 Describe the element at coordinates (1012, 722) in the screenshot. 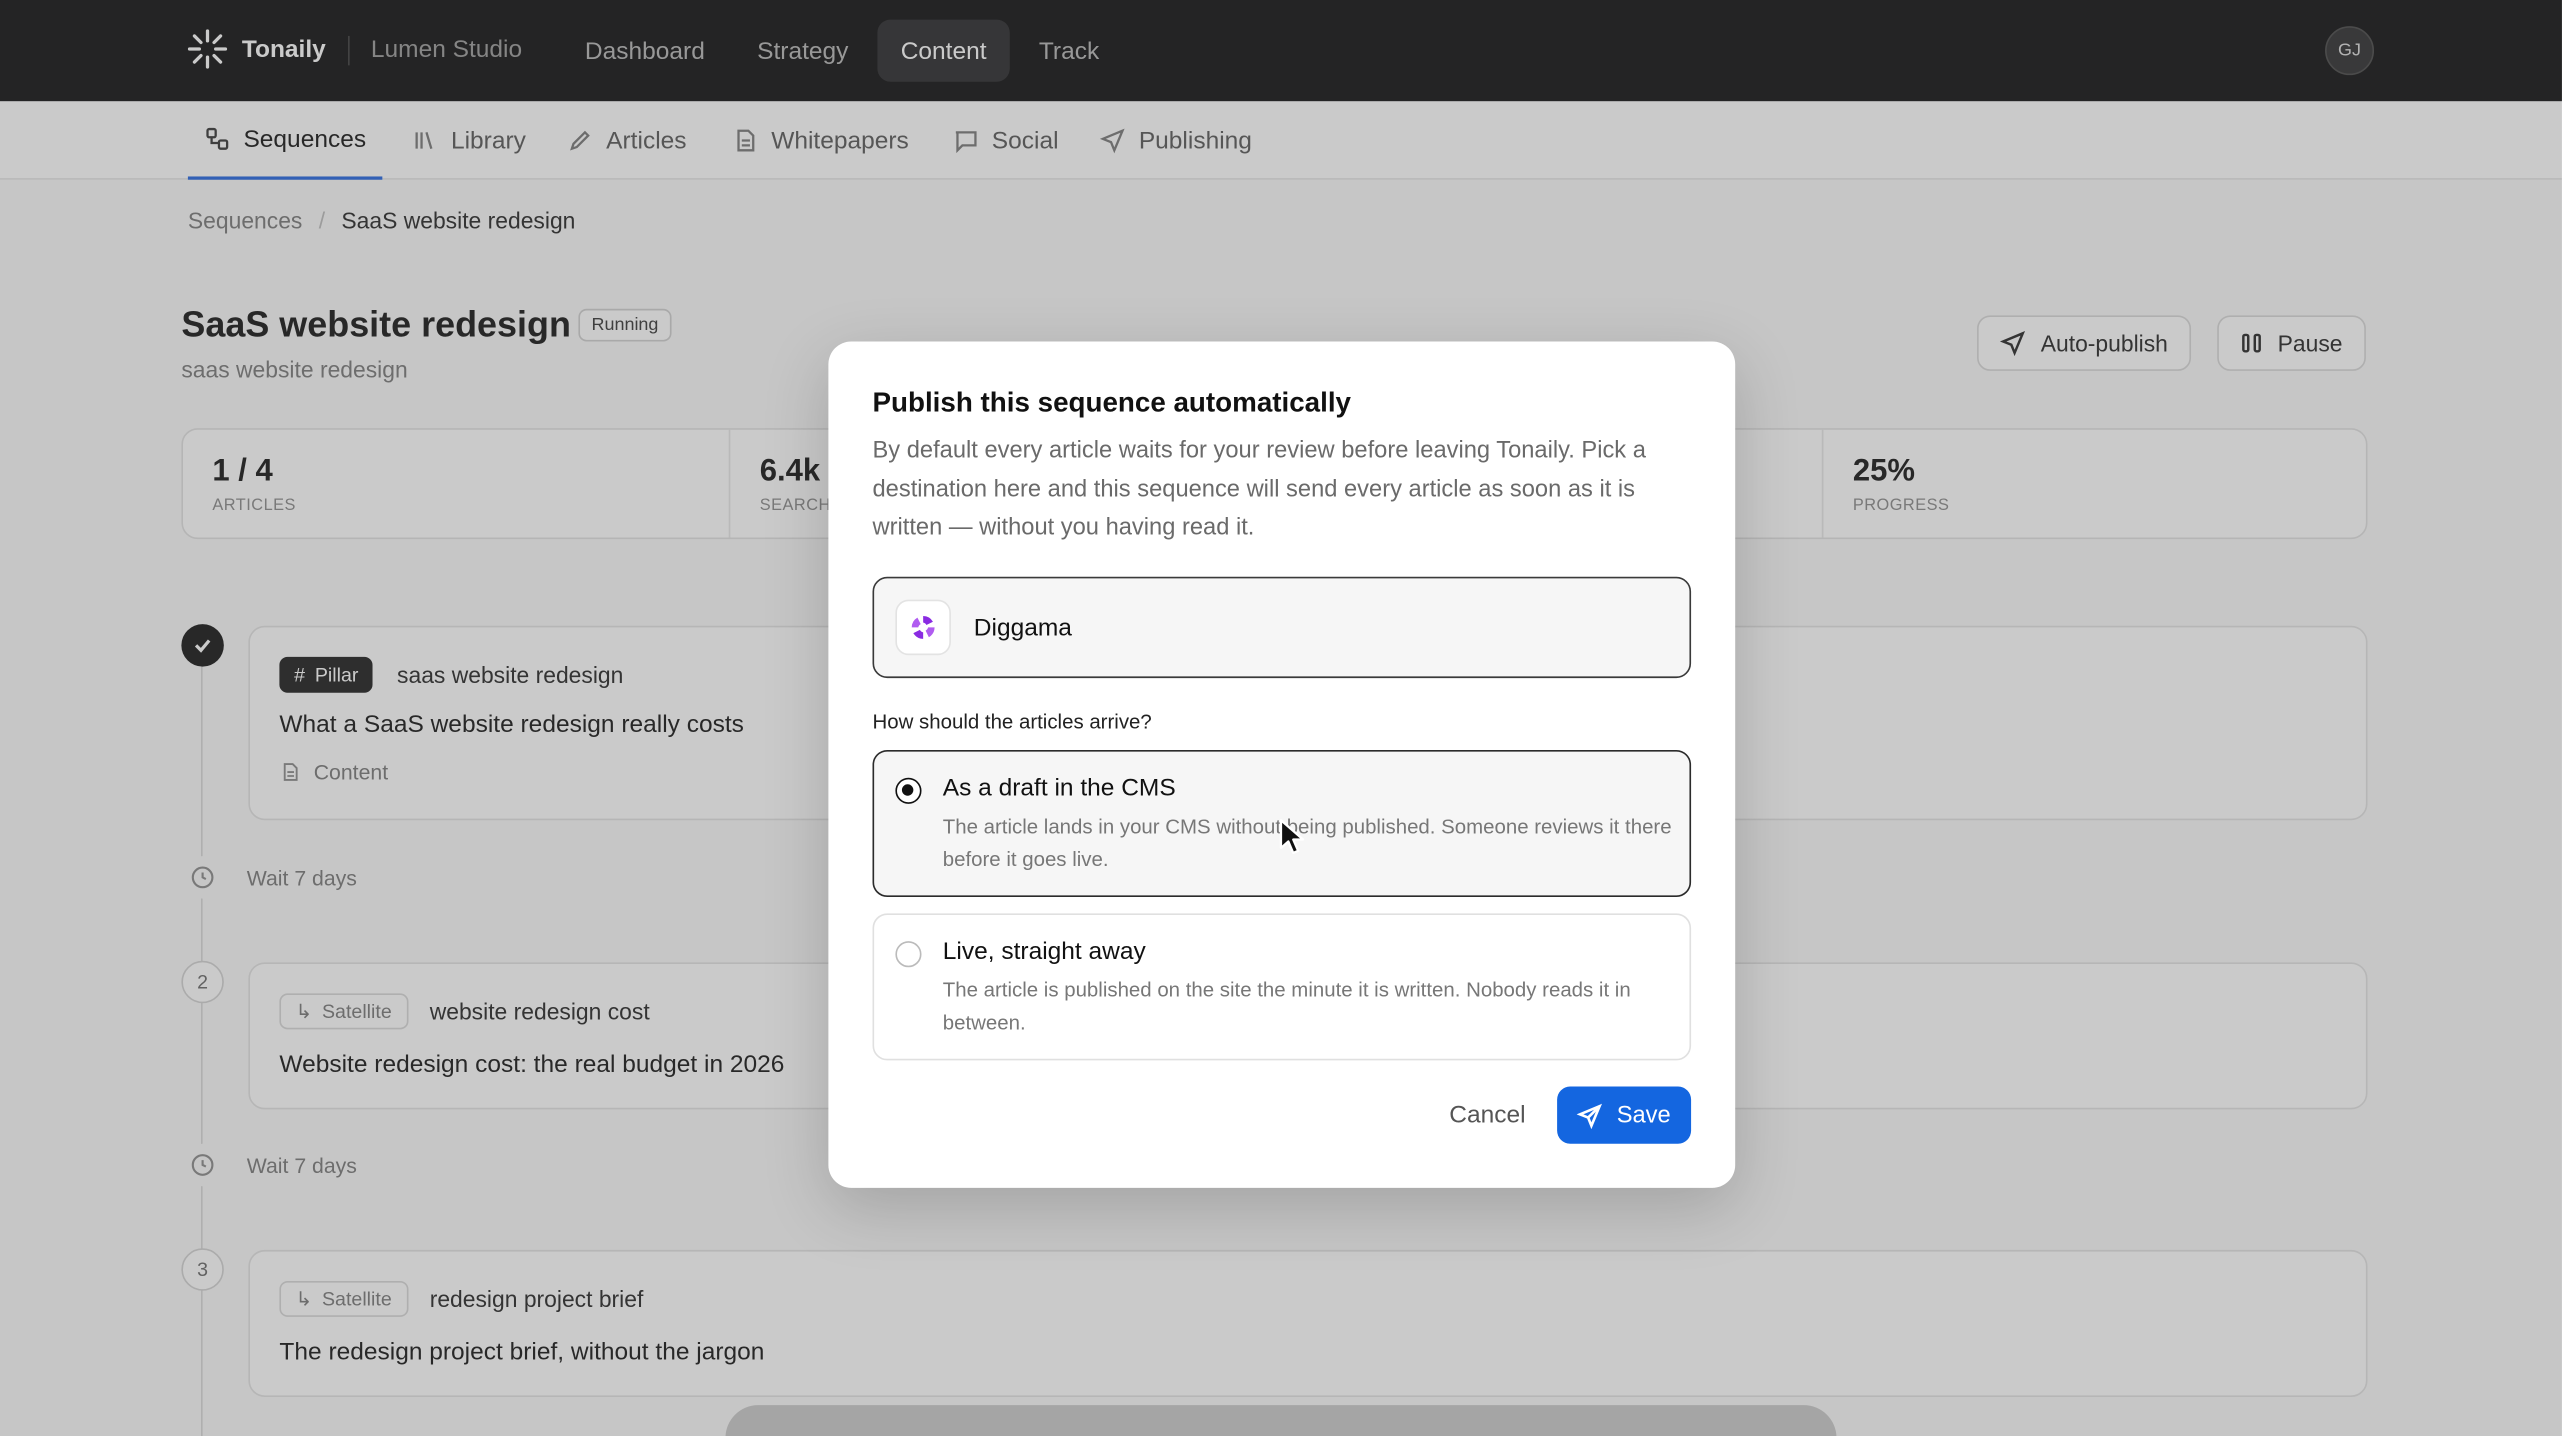

I see `arrival-question: How should the articles arrive?` at that location.